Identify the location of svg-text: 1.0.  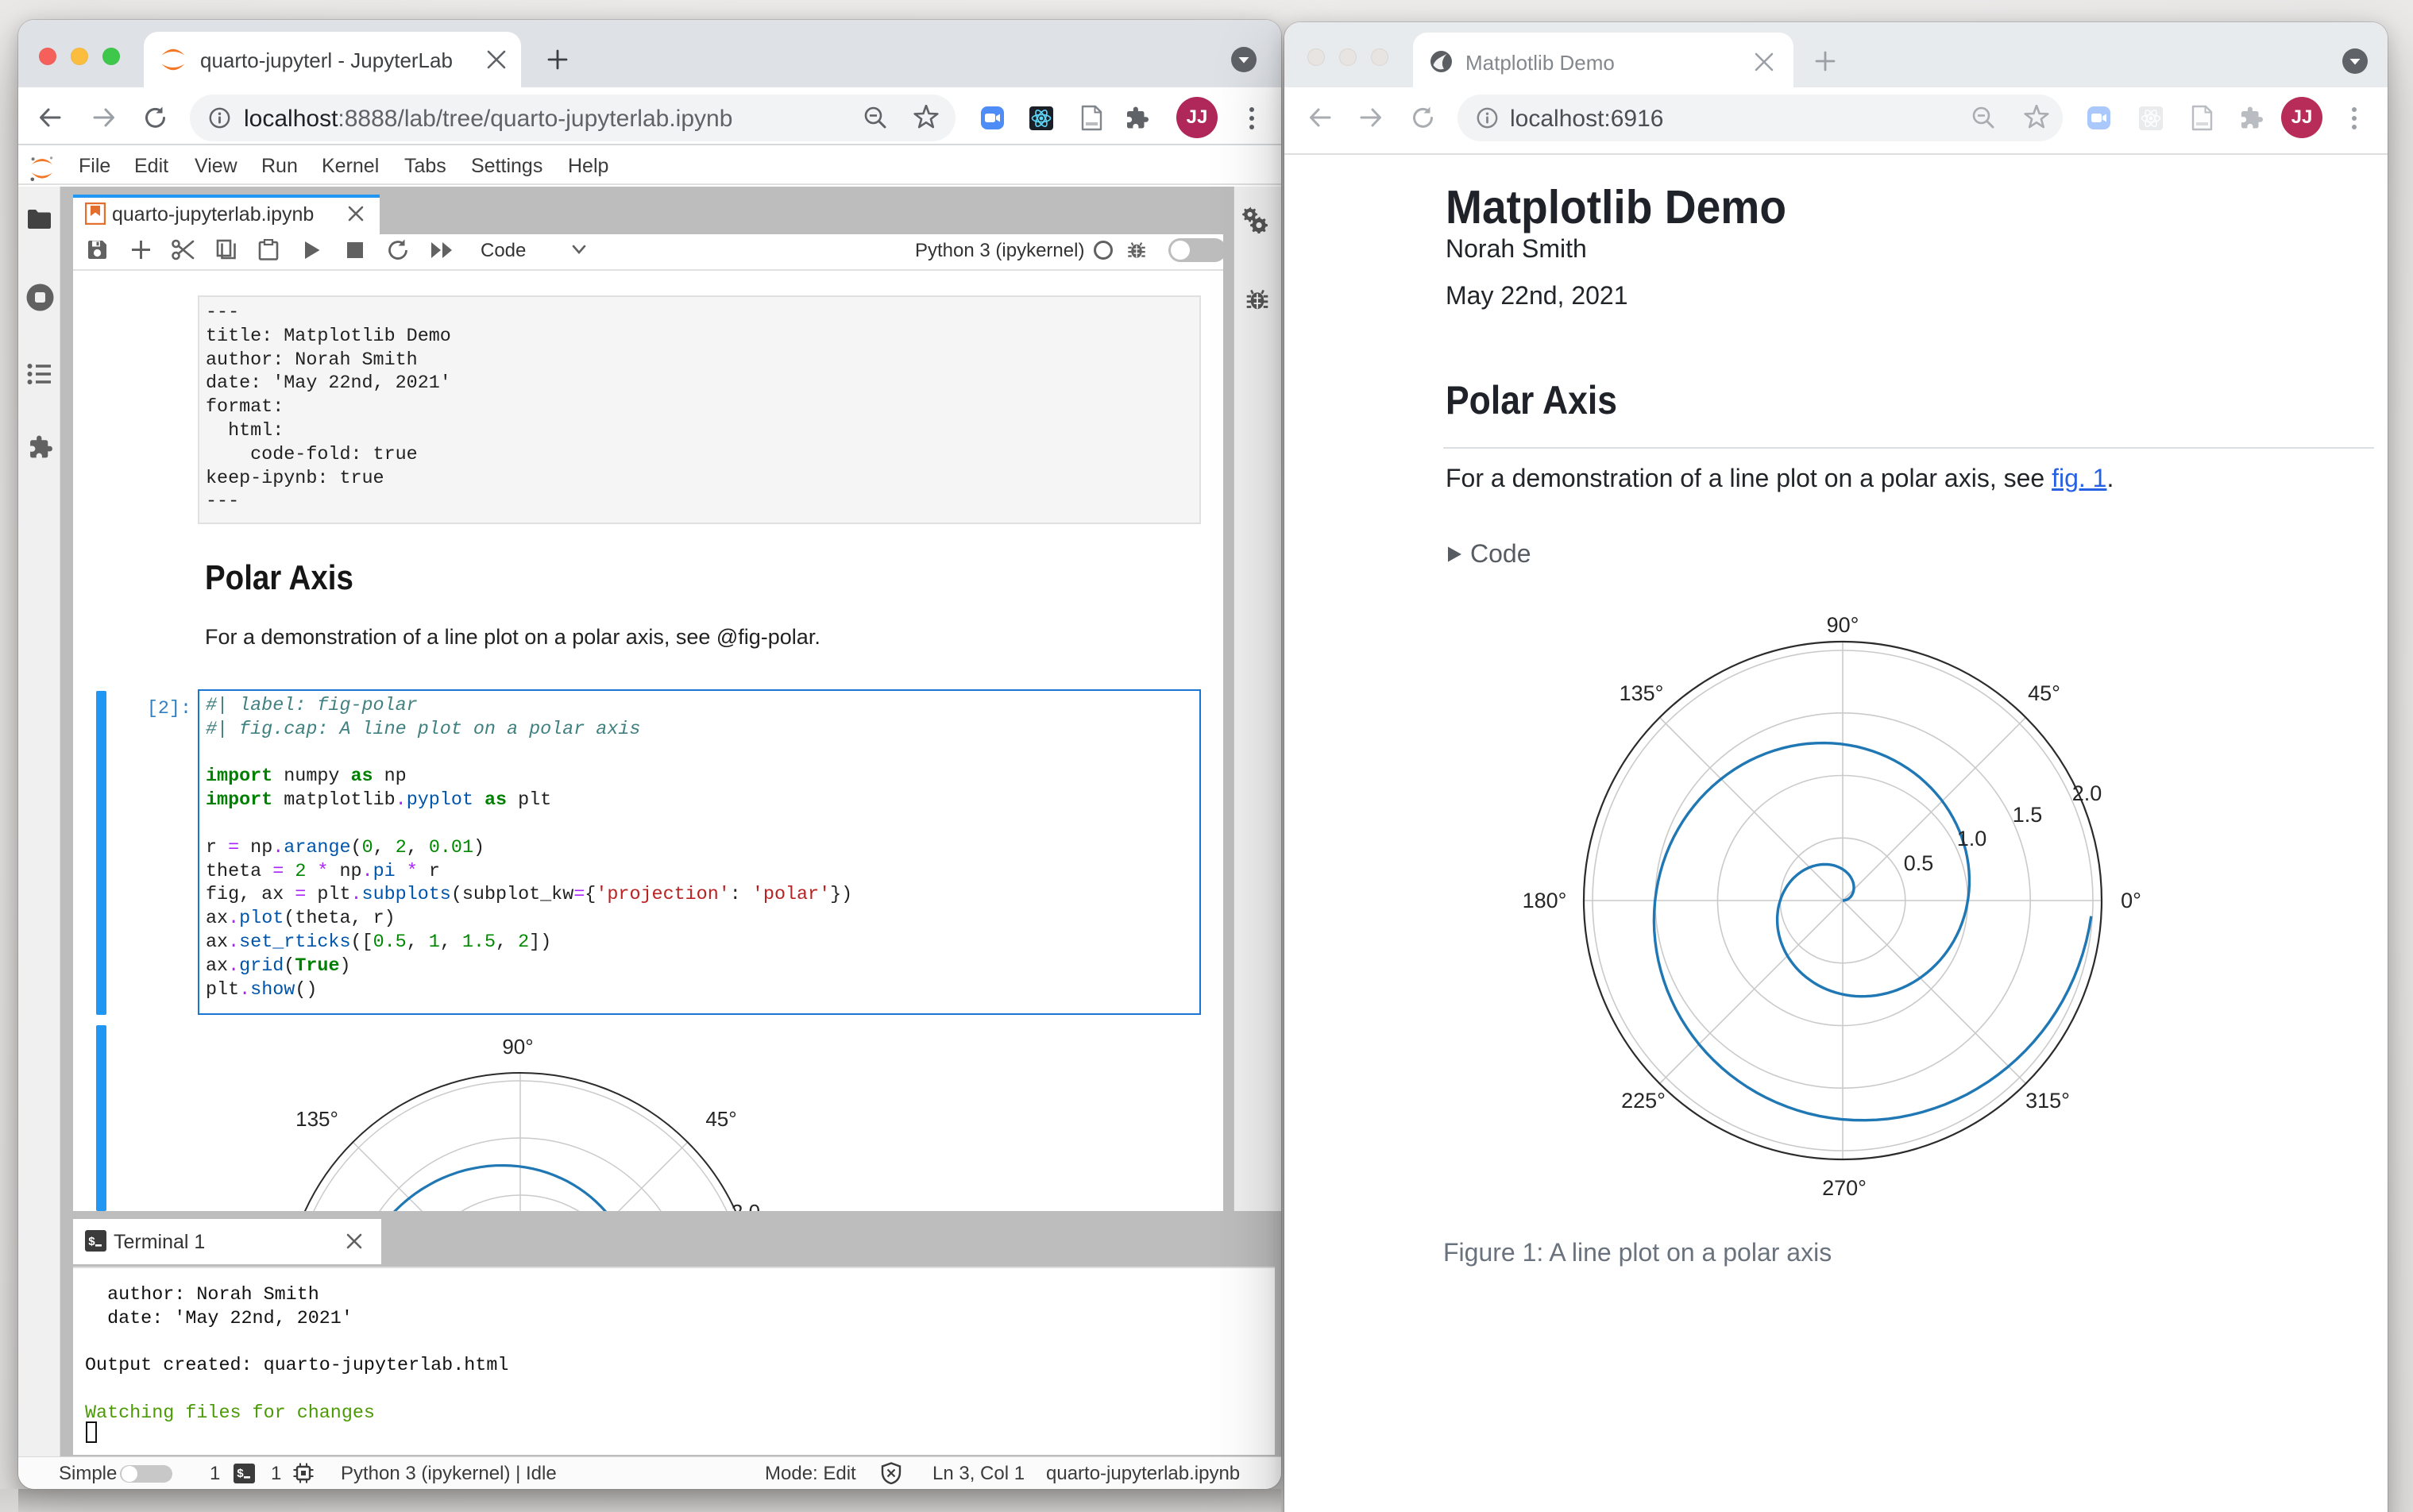
(1972, 838).